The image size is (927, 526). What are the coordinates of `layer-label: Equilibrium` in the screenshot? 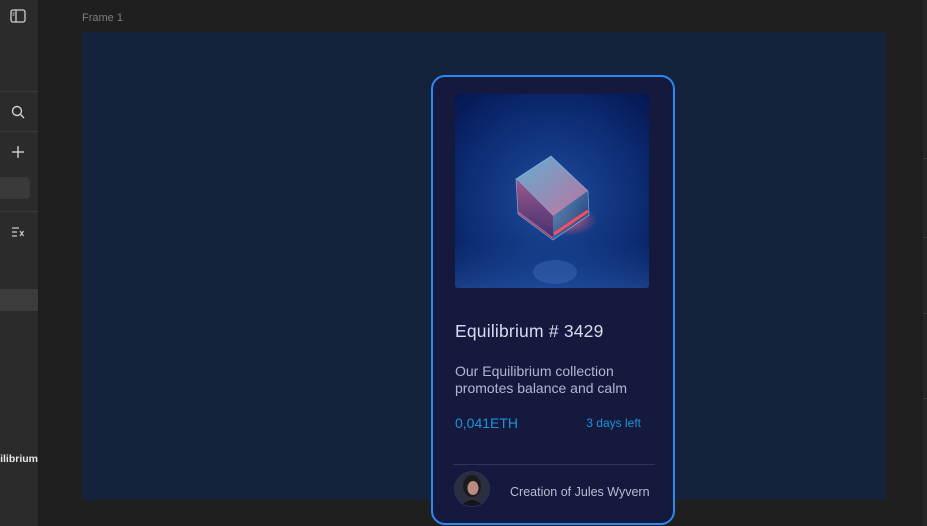 It's located at (19, 459).